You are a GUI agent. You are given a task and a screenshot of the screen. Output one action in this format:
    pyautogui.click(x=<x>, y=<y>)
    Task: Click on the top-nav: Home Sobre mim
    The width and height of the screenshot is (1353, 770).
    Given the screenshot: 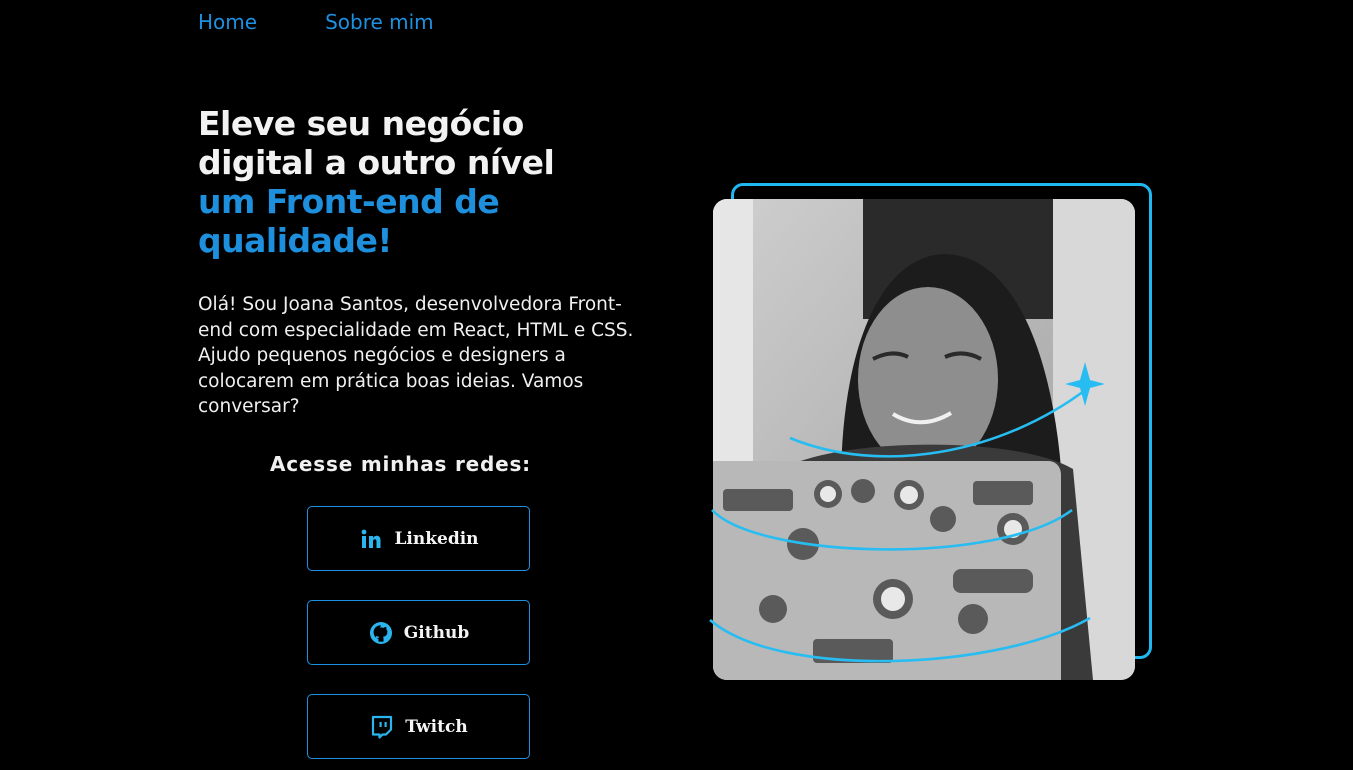 What is the action you would take?
    pyautogui.click(x=316, y=22)
    